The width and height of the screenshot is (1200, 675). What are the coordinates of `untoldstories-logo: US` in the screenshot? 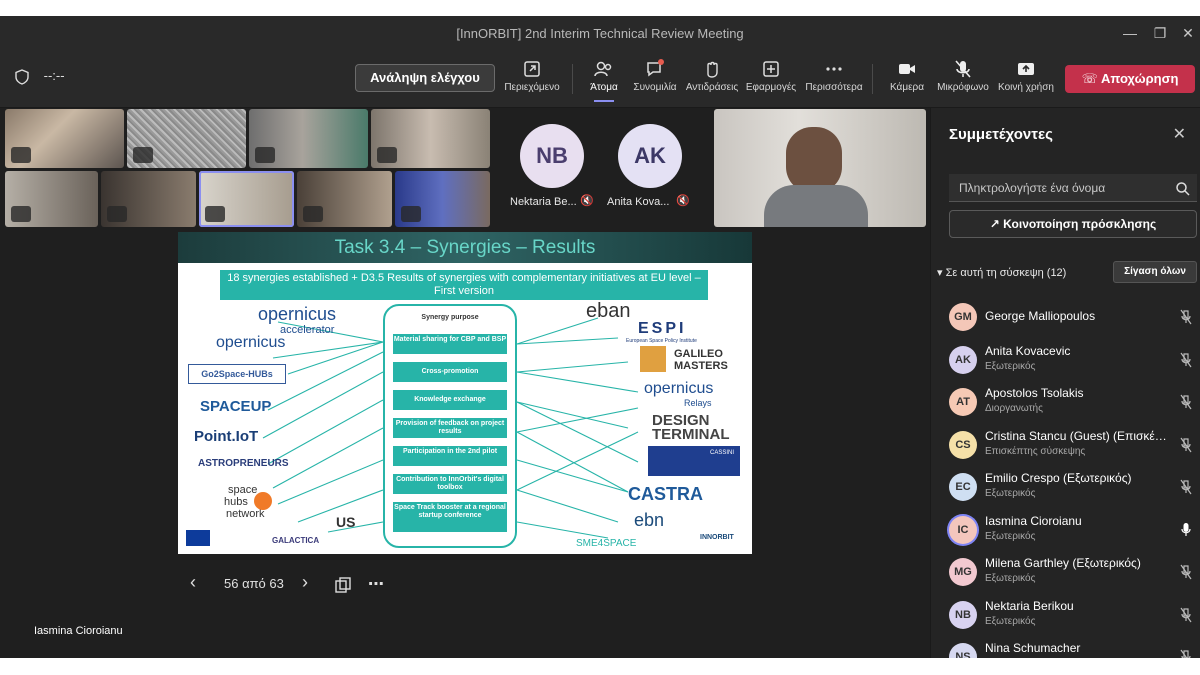 It's located at (346, 522).